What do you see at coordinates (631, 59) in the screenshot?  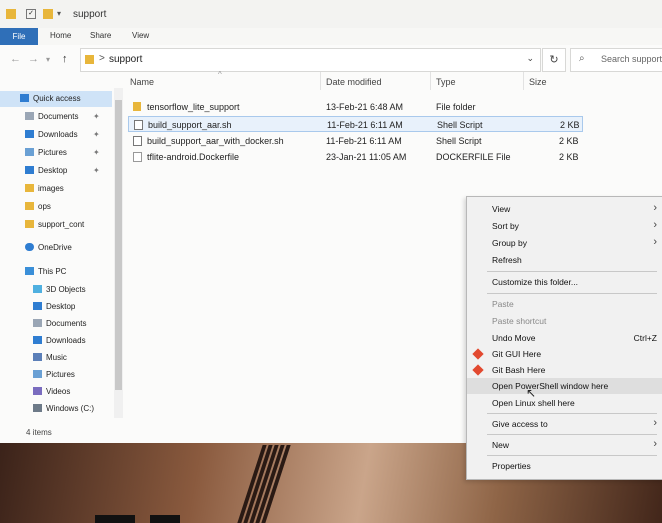 I see `search-placeholder: Search support` at bounding box center [631, 59].